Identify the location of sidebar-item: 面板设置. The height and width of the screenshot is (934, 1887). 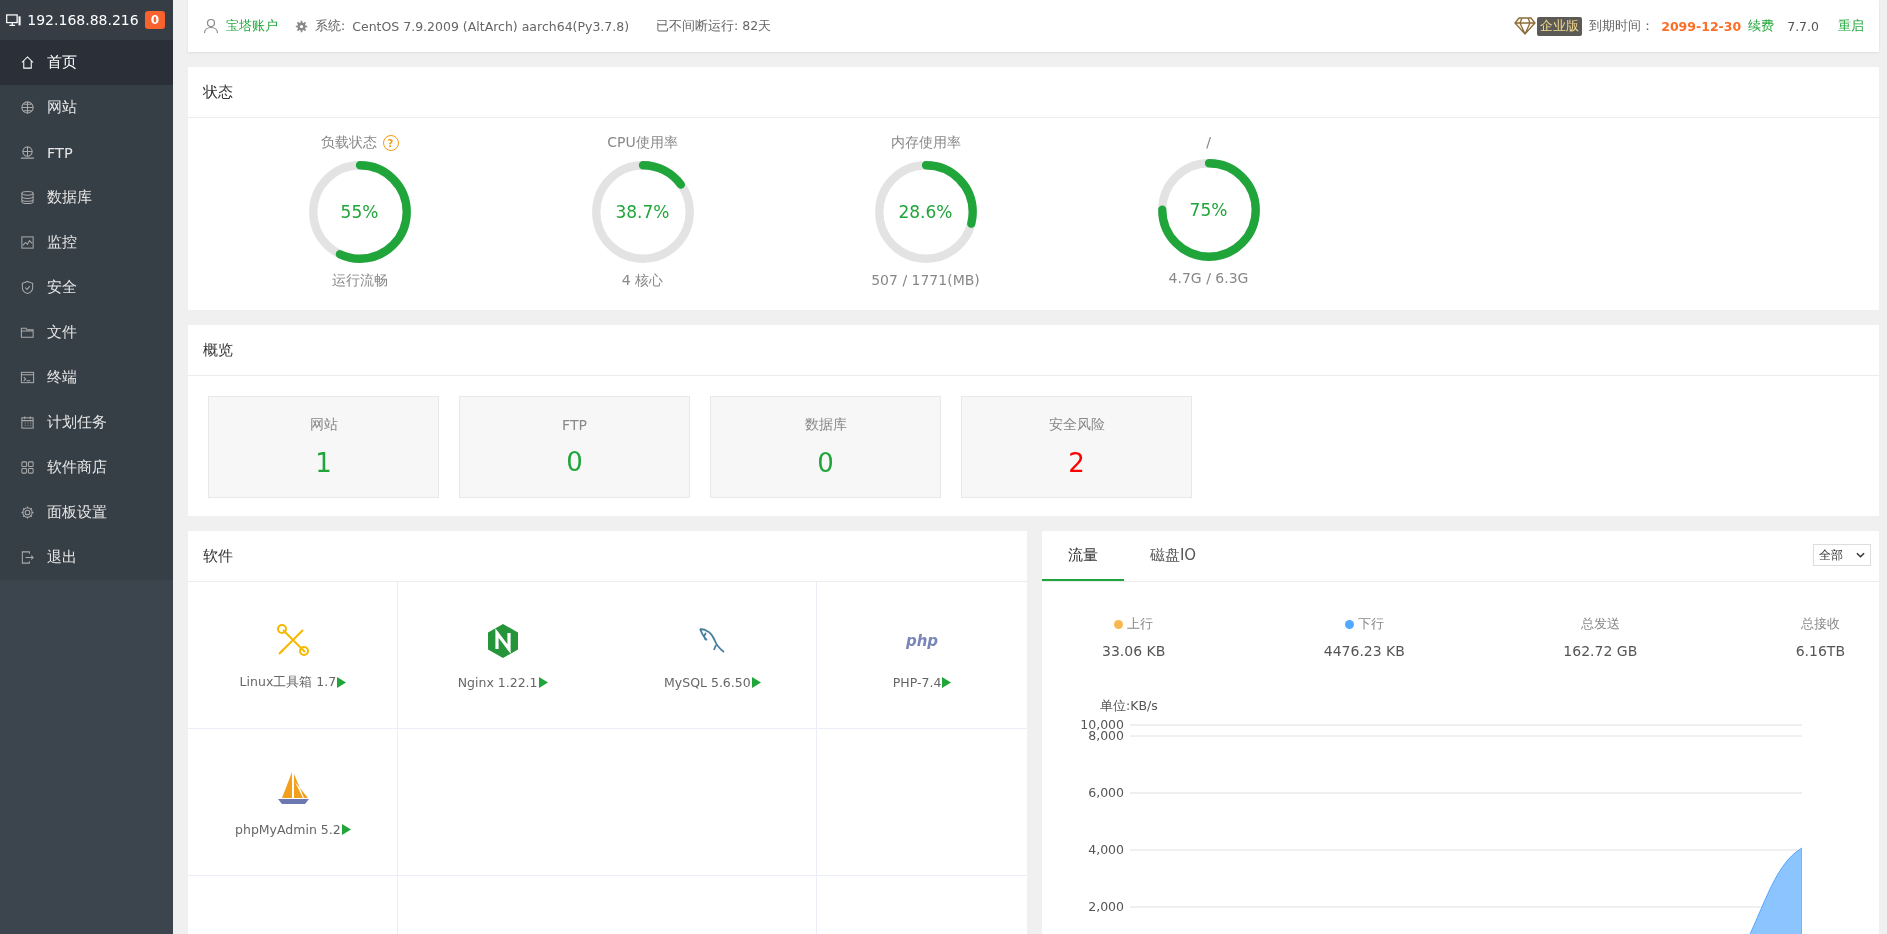
(86, 512).